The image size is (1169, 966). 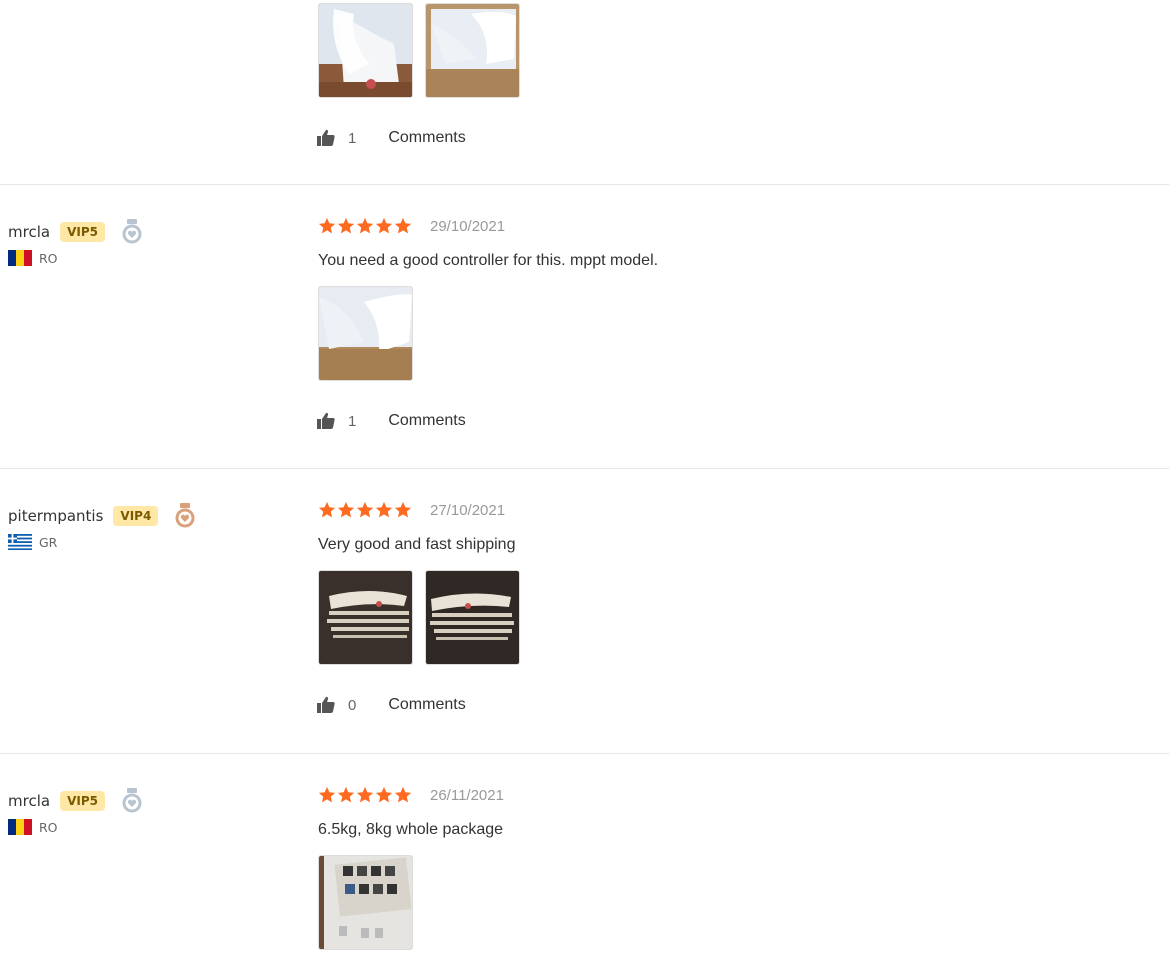 What do you see at coordinates (468, 510) in the screenshot?
I see `review-date: 27/10/2021` at bounding box center [468, 510].